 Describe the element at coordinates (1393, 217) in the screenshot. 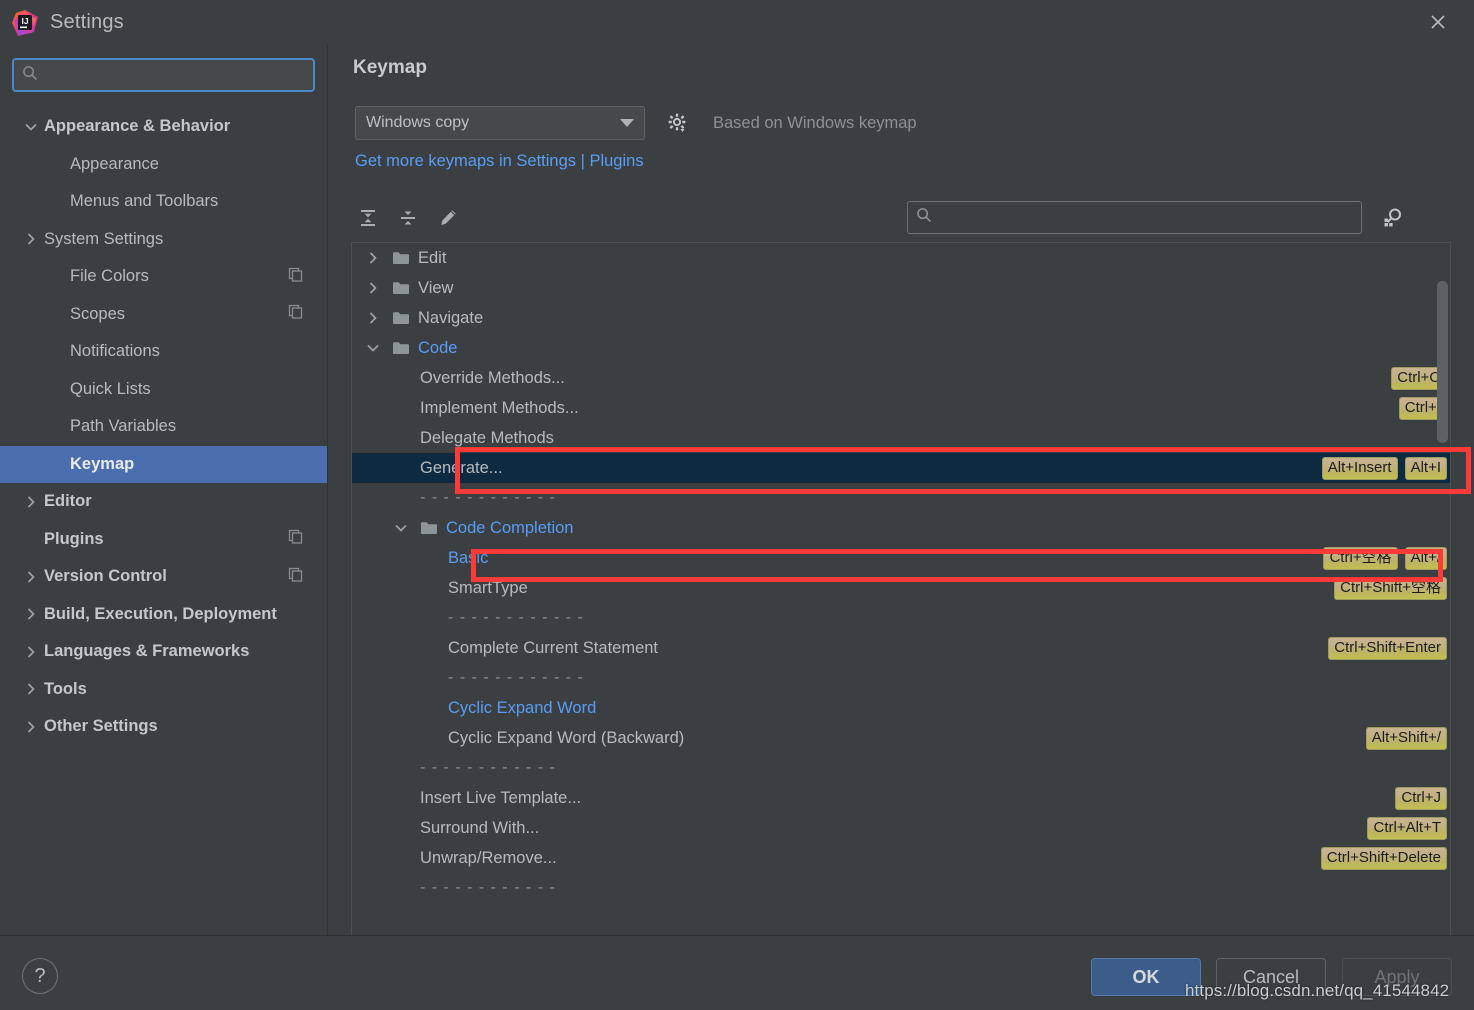

I see `find-by-shortcut-icon` at that location.